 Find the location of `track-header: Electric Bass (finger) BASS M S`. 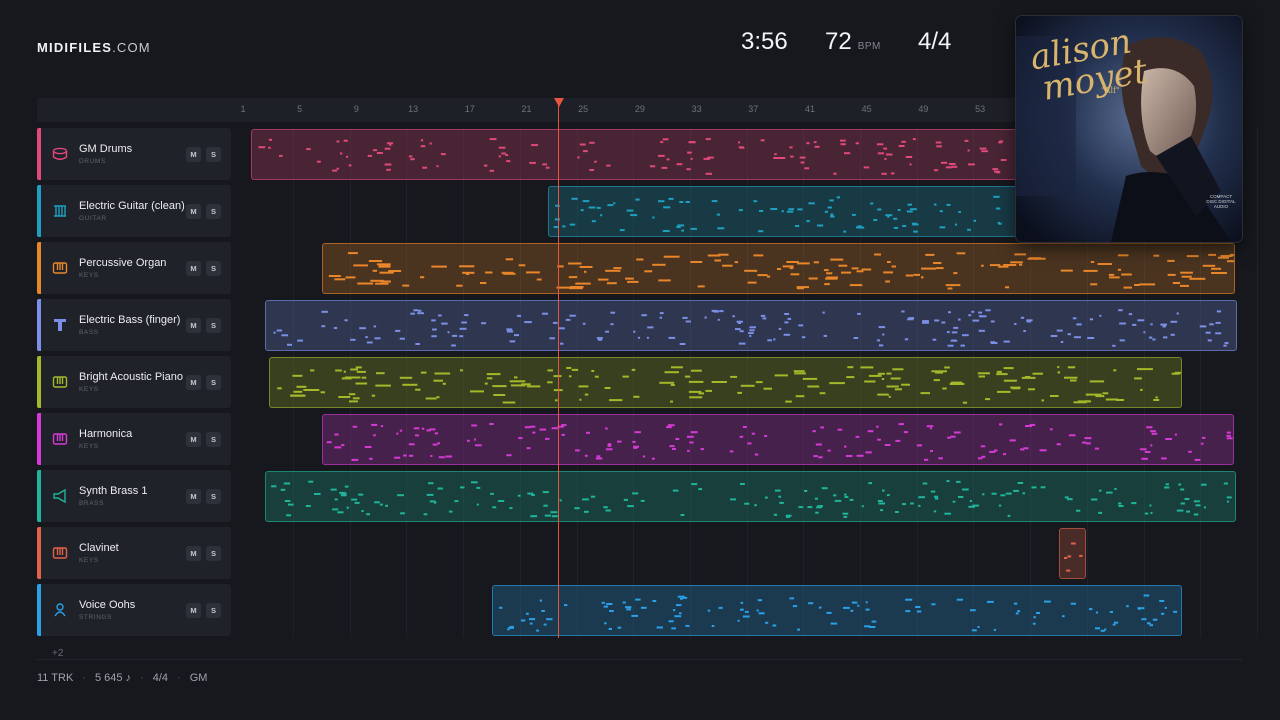

track-header: Electric Bass (finger) BASS M S is located at coordinates (134, 325).